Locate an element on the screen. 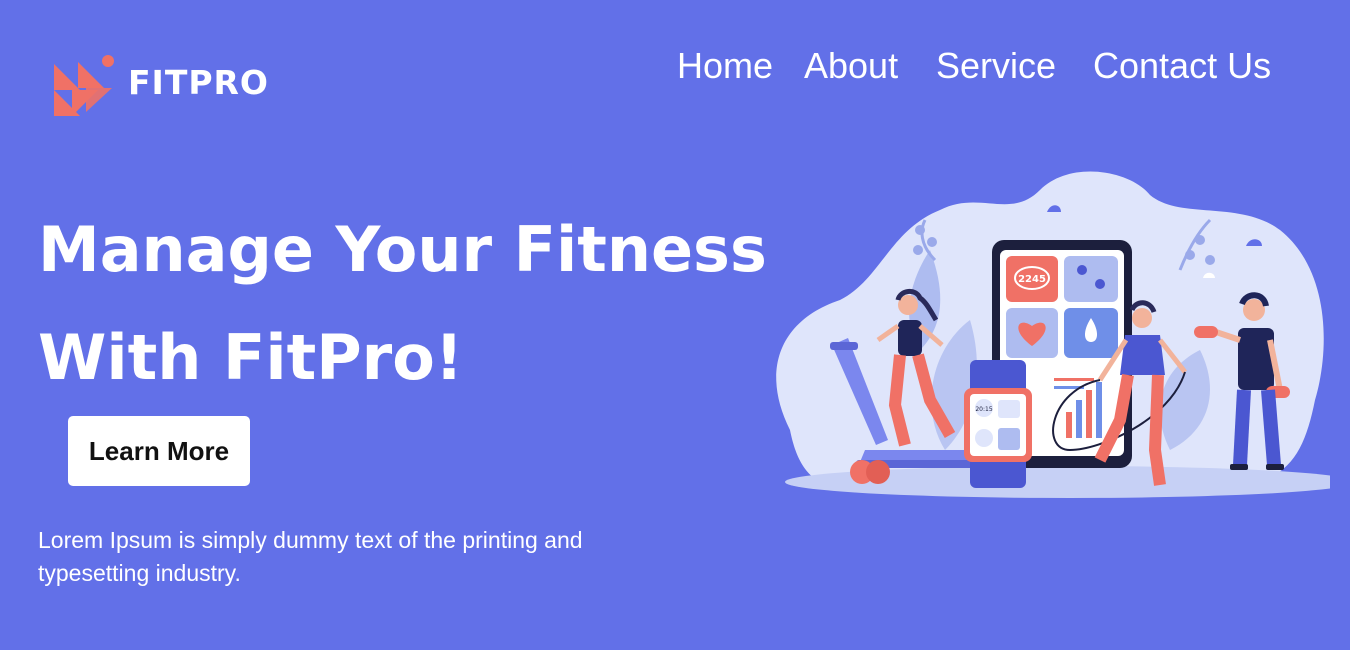 Image resolution: width=1350 pixels, height=650 pixels. nav-link-contact: Contact Us is located at coordinates (1182, 65).